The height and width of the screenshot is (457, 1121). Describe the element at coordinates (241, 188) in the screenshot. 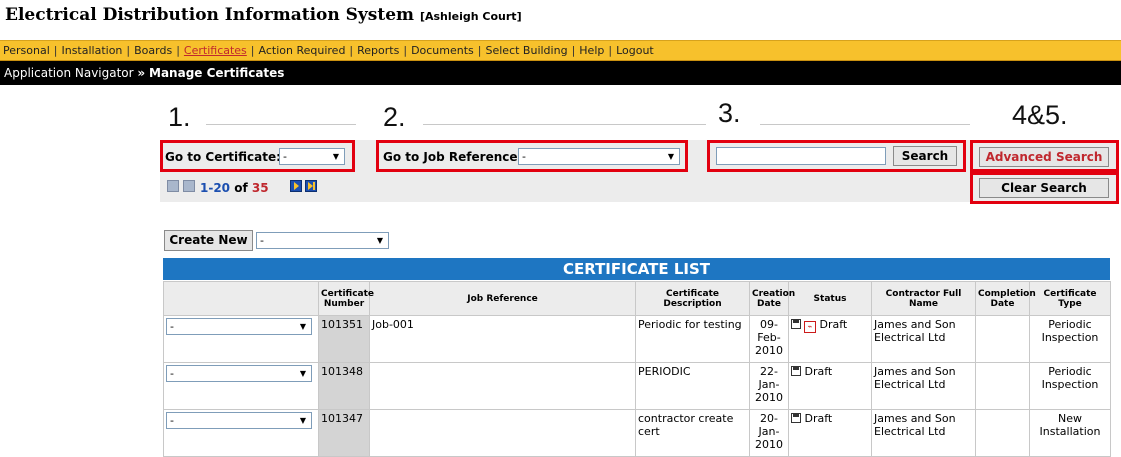

I see `page-of: of` at that location.